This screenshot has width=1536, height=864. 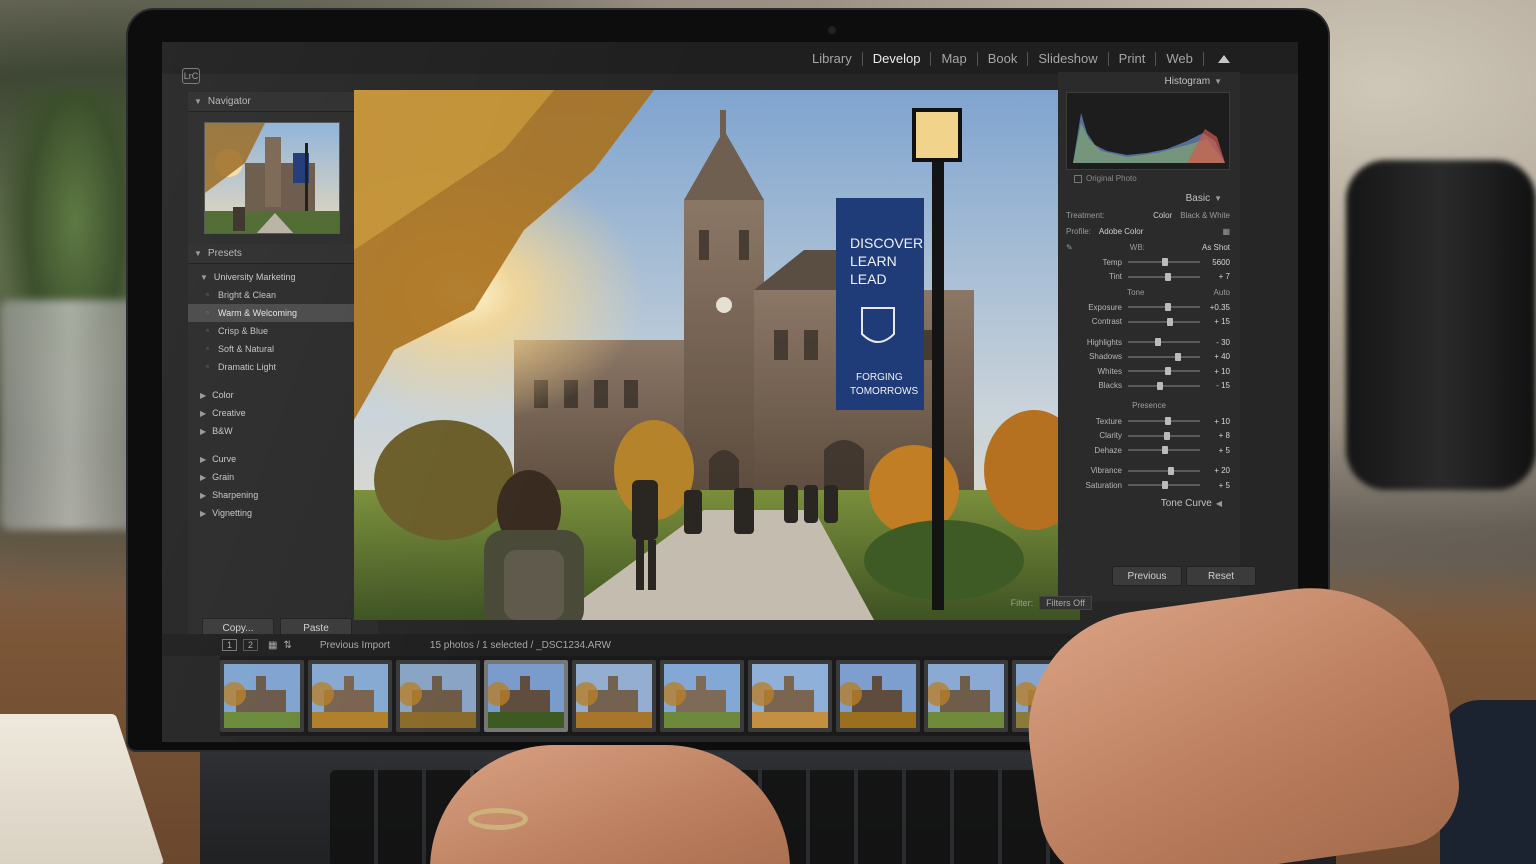 What do you see at coordinates (283, 277) in the screenshot?
I see `preset-folder-university-marketing: ▼ University Marketing` at bounding box center [283, 277].